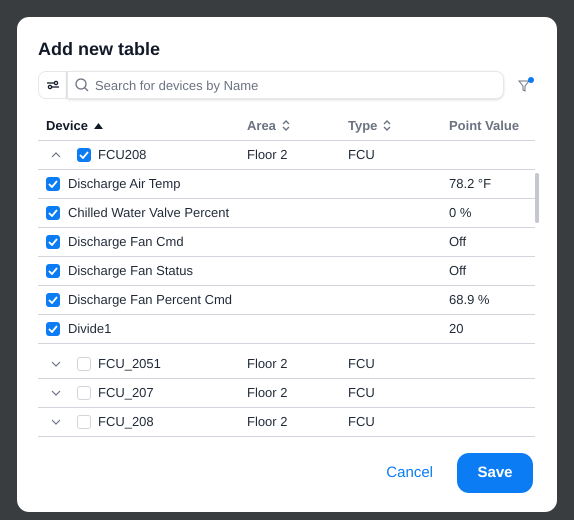 The image size is (574, 520). I want to click on point-value: 0 %, so click(460, 213).